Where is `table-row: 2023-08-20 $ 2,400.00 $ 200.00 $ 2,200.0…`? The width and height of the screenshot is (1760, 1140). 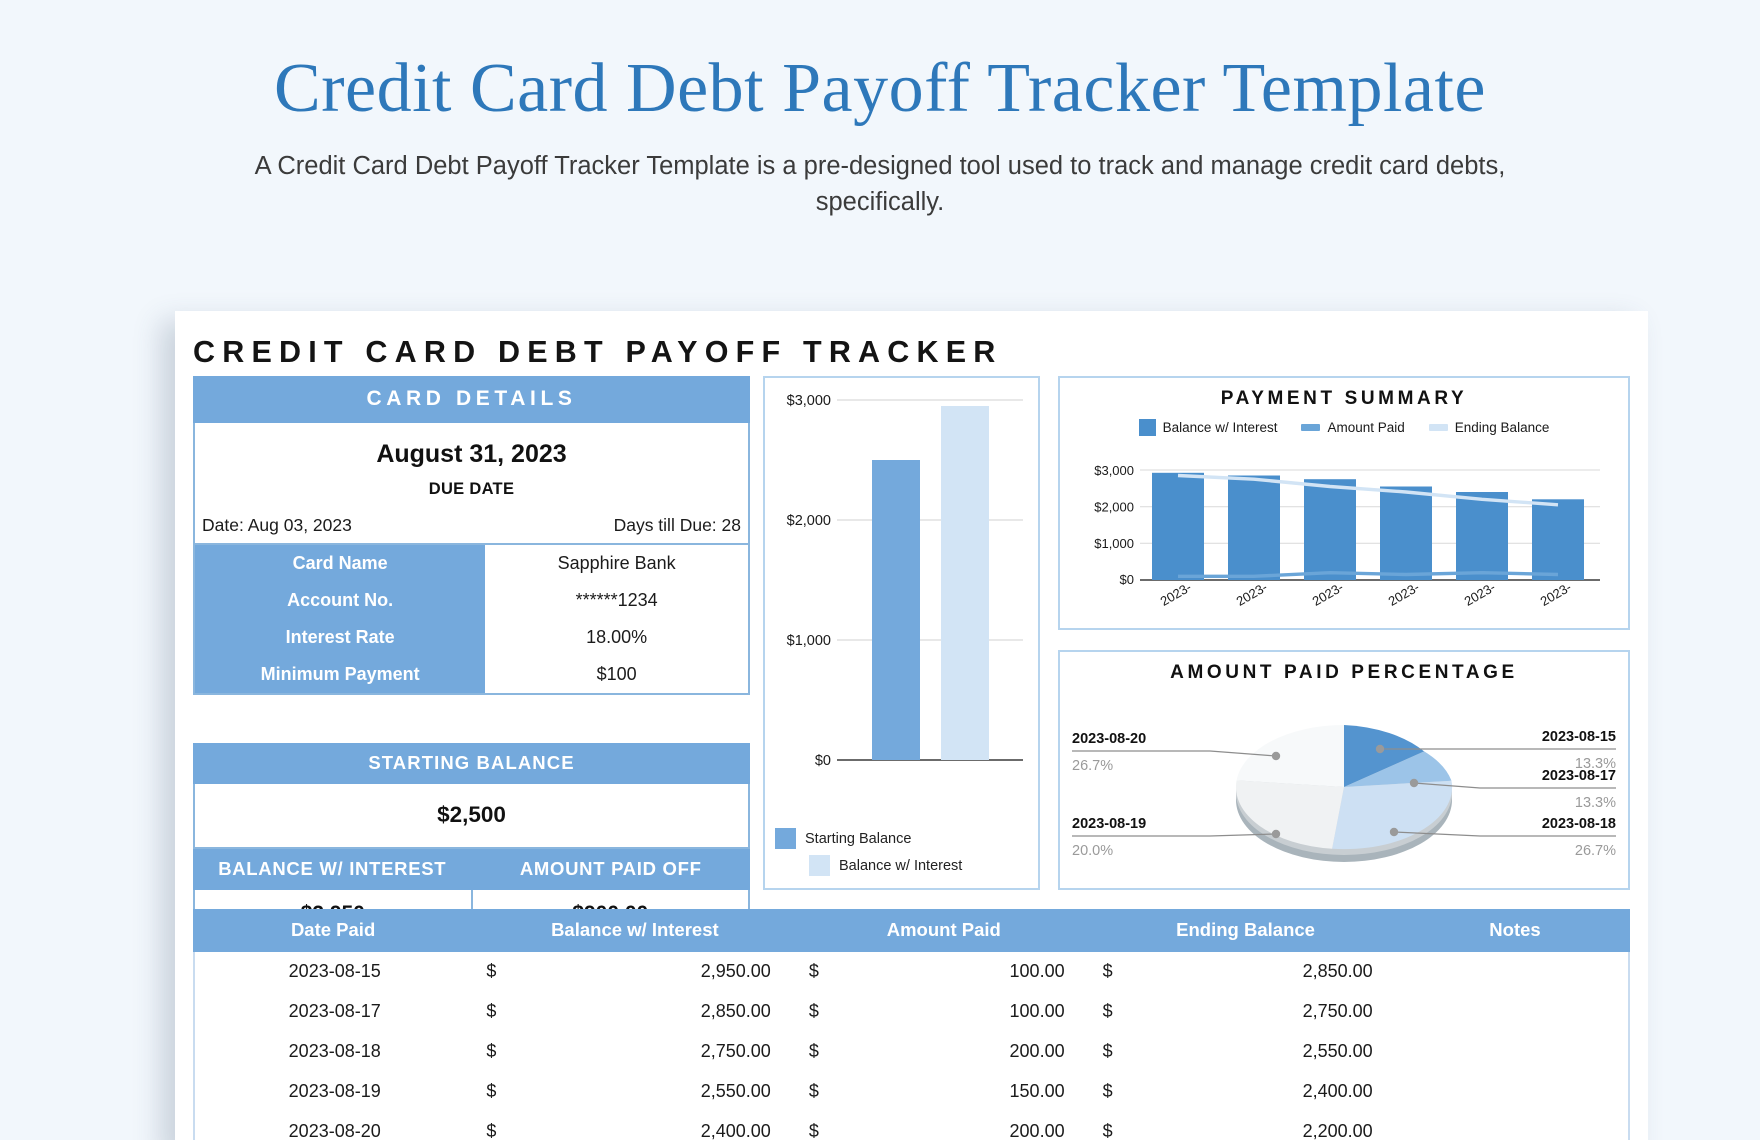
table-row: 2023-08-20 $ 2,400.00 $ 200.00 $ 2,200.0… is located at coordinates (911, 1126).